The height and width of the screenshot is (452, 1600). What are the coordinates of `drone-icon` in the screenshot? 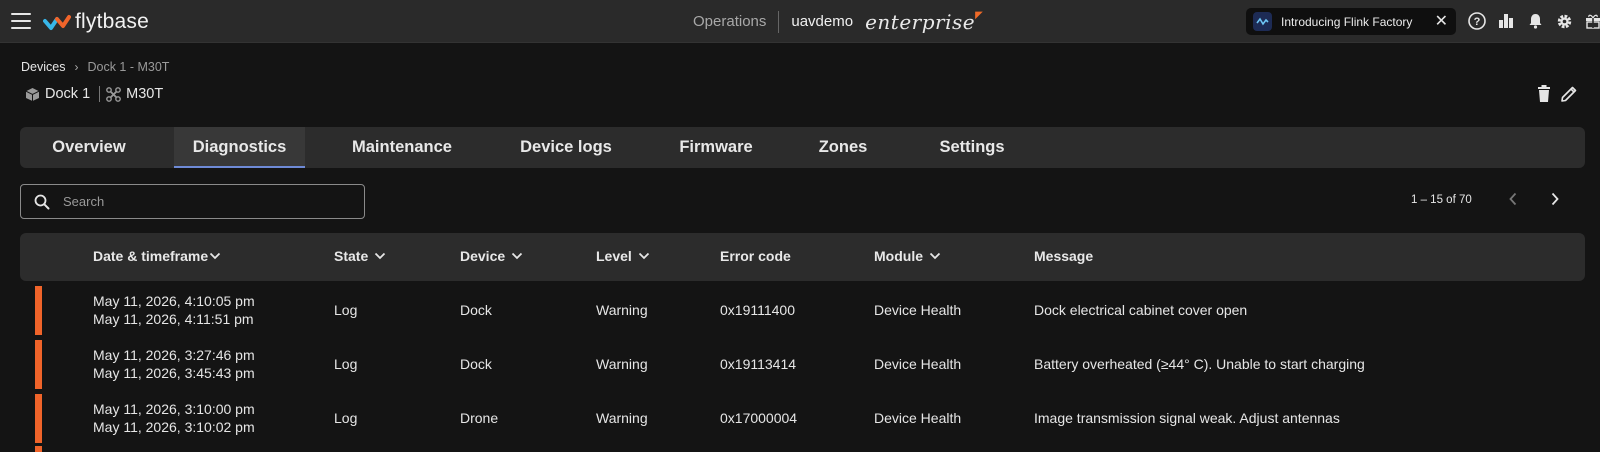 It's located at (114, 94).